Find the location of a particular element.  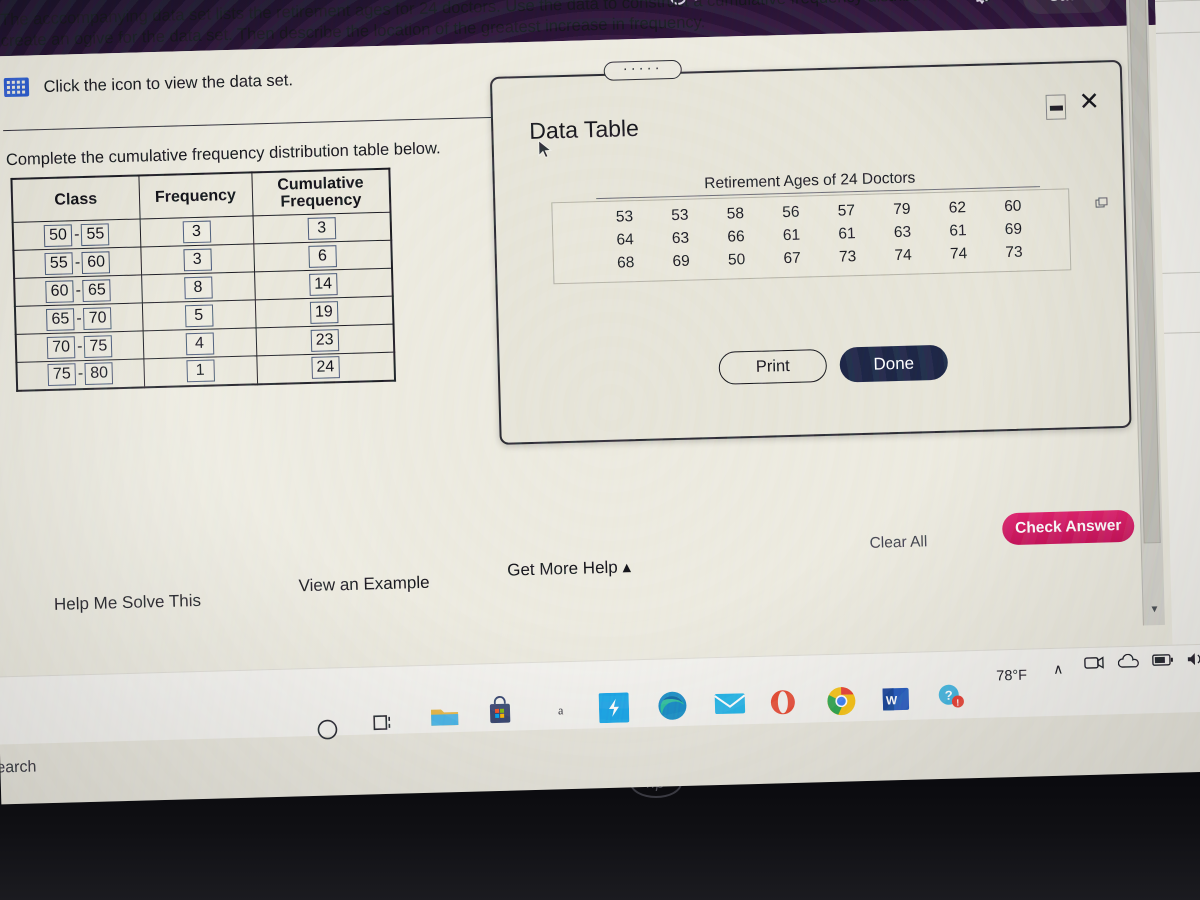

chrome-icon is located at coordinates (841, 701).